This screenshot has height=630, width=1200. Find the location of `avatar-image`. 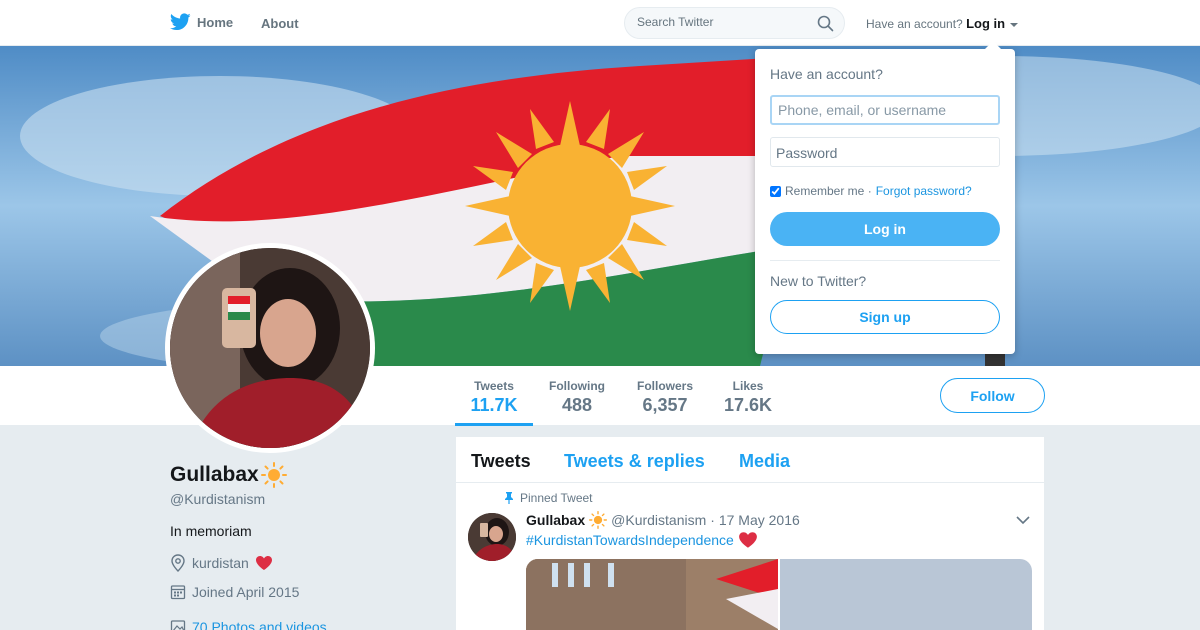

avatar-image is located at coordinates (270, 348).